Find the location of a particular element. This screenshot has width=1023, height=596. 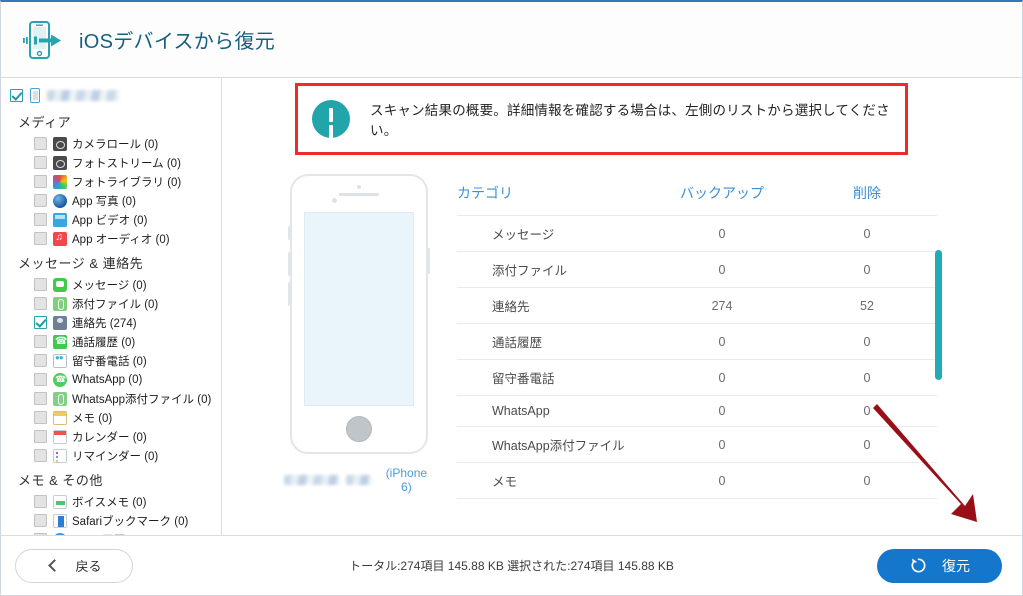

sidebar-item-label: App 写真 (0) is located at coordinates (104, 201).